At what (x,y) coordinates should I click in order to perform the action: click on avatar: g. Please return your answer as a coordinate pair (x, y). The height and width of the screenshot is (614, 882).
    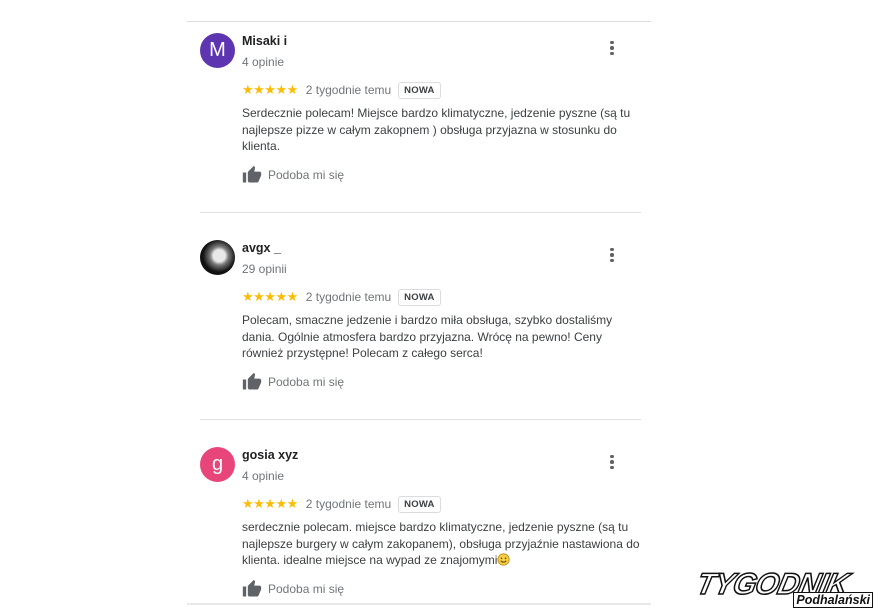
    Looking at the image, I should click on (217, 464).